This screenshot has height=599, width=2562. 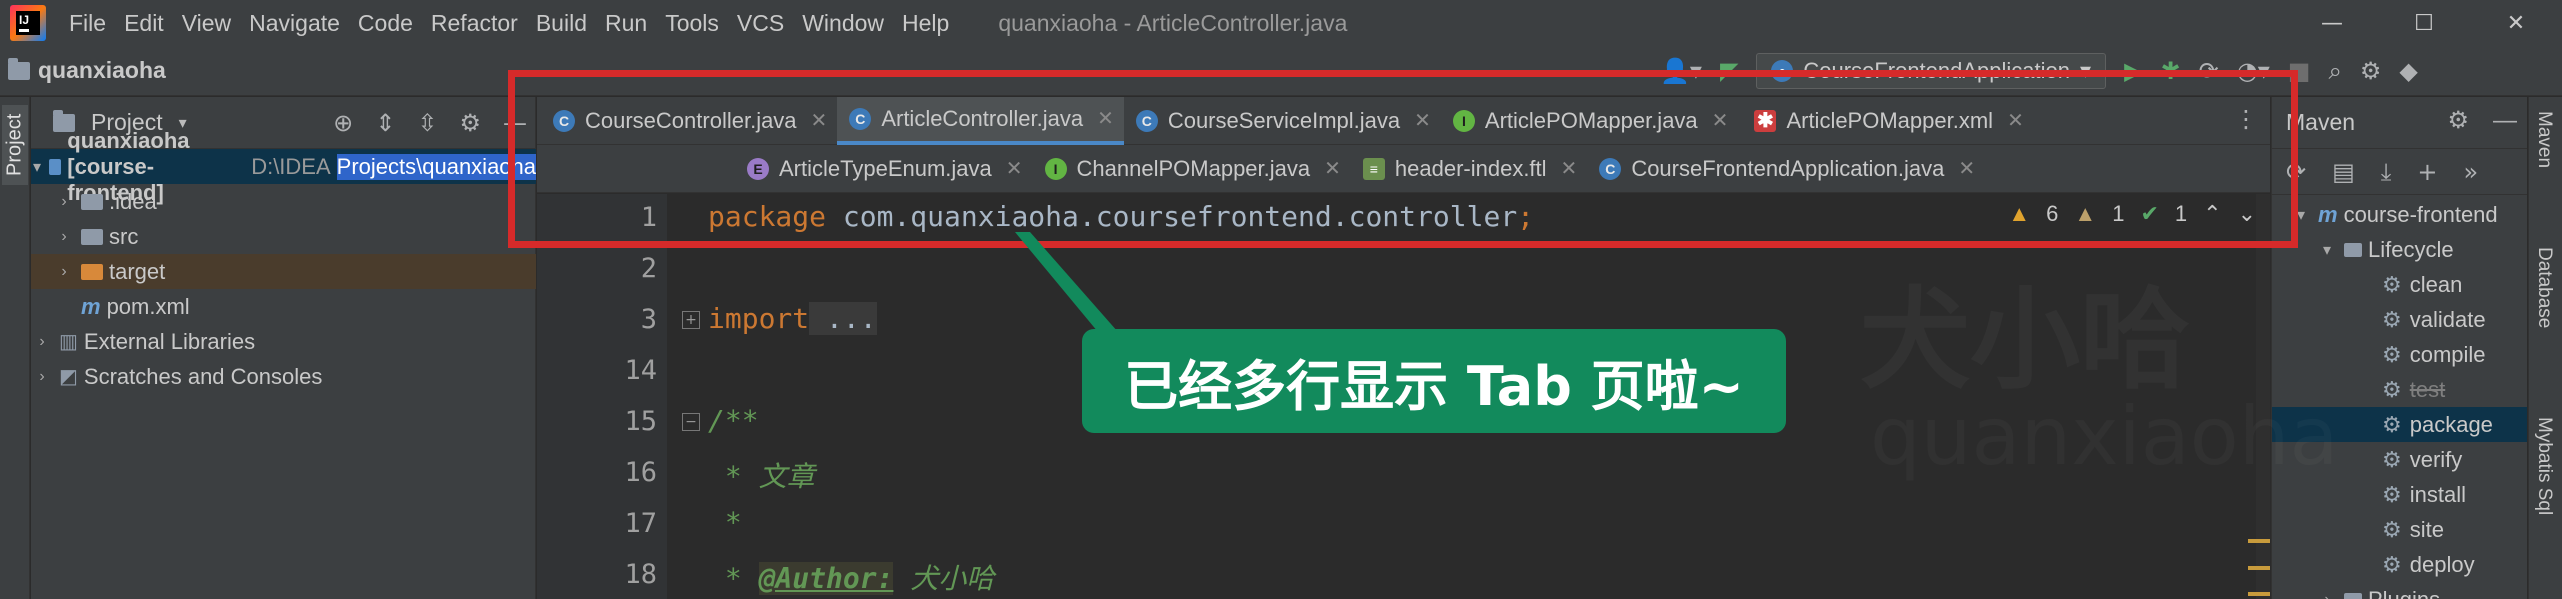 What do you see at coordinates (2399, 284) in the screenshot?
I see `maven-goal-clean: ⚙ clean` at bounding box center [2399, 284].